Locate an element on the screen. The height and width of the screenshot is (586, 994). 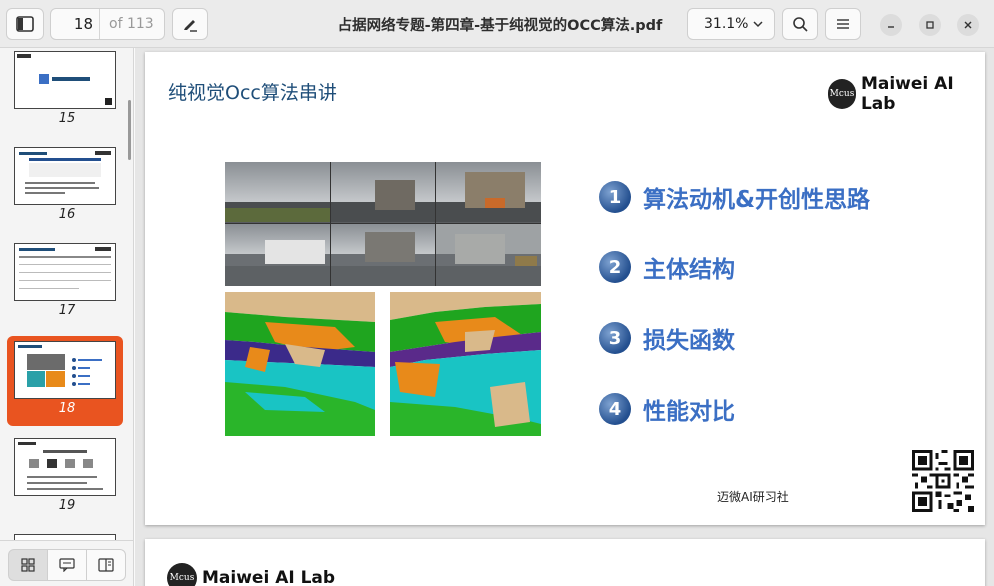
slide-title: 纯视觉Occ算法串讲 is located at coordinates (252, 93).